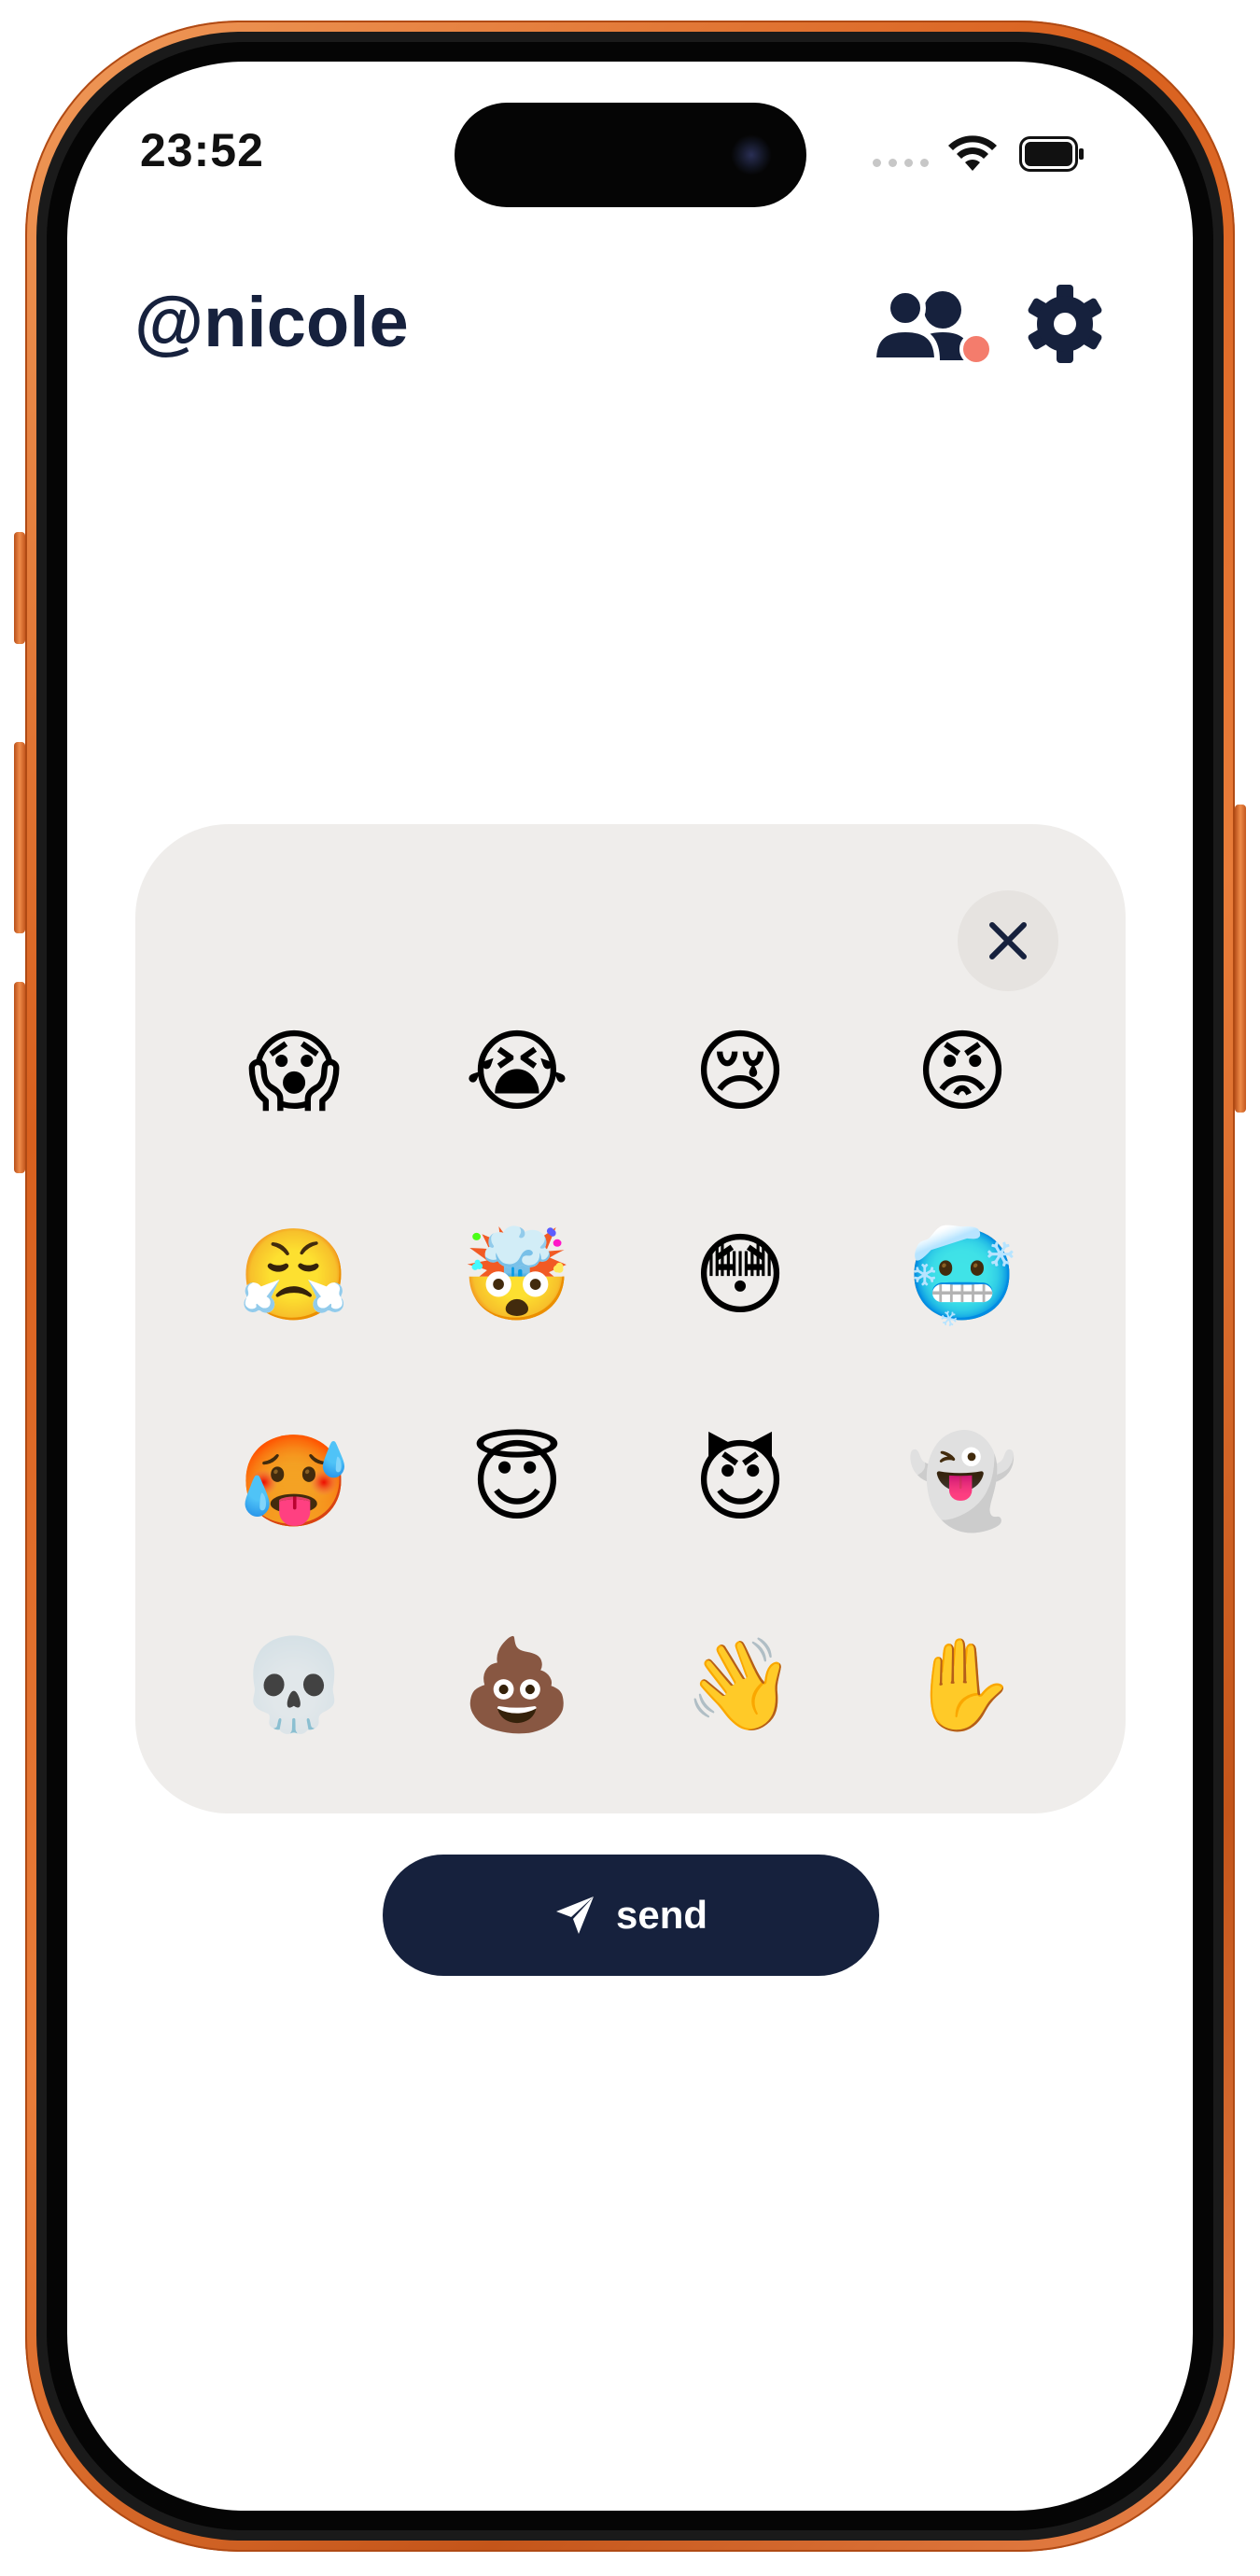 This screenshot has width=1260, height=2576. Describe the element at coordinates (962, 1275) in the screenshot. I see `emoji-option: 🥶` at that location.